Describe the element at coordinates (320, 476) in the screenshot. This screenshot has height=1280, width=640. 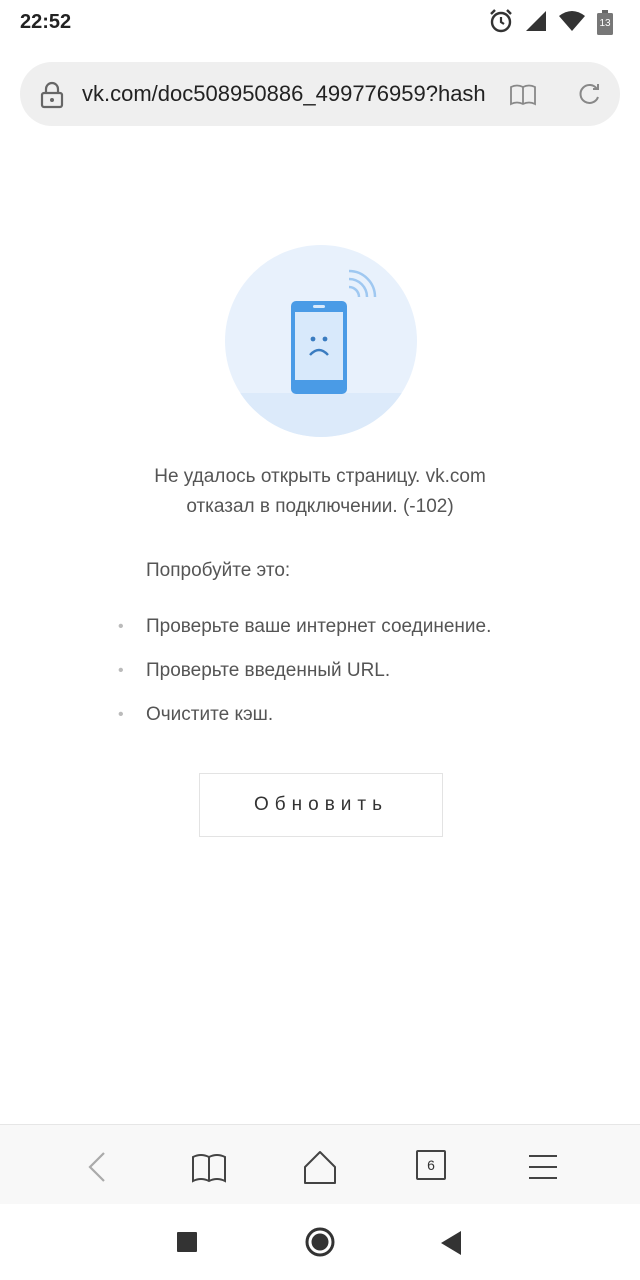
I see `error-message-line1: Не удалось открыть страницу. vk.com` at that location.